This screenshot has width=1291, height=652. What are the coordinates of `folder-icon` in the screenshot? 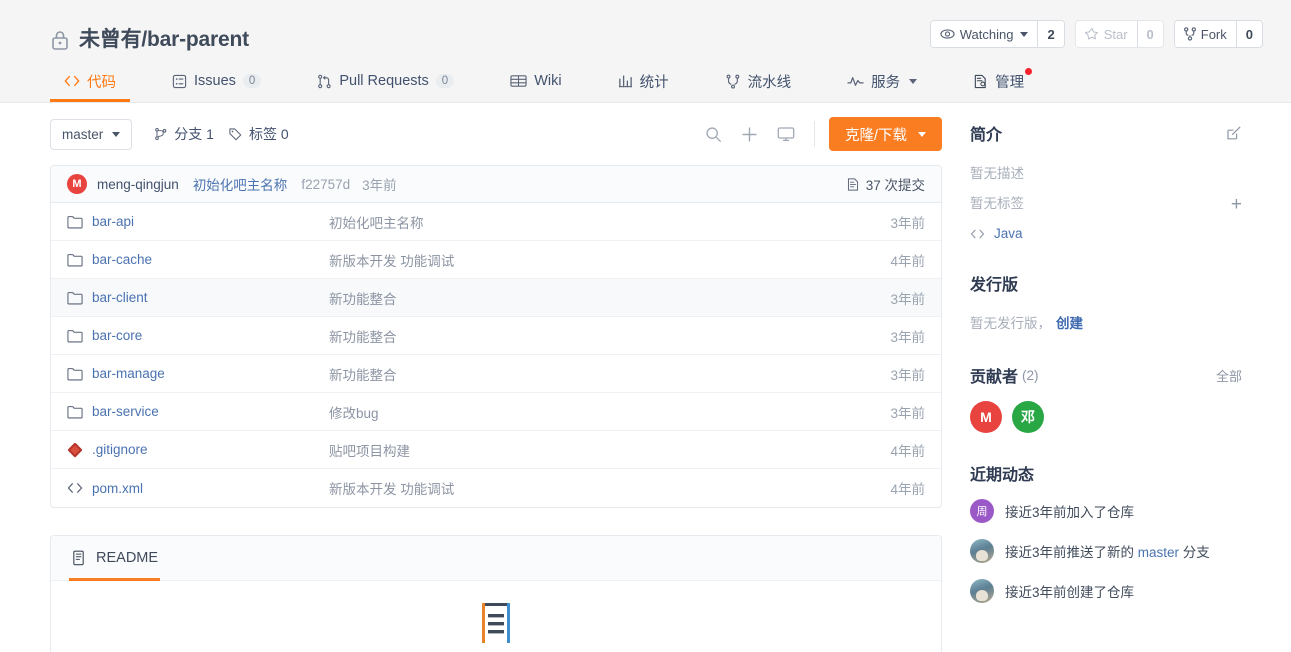 It's located at (75, 336).